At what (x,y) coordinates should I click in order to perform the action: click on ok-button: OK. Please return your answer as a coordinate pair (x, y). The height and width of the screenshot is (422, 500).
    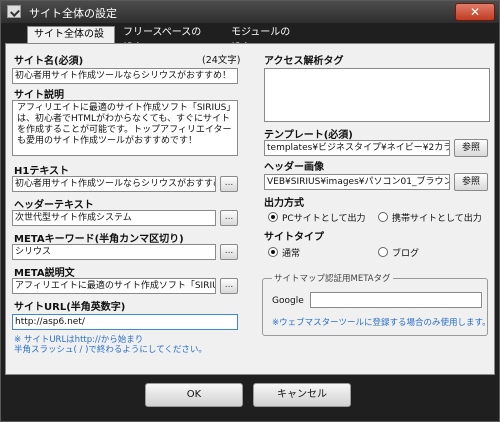
    Looking at the image, I should click on (194, 395).